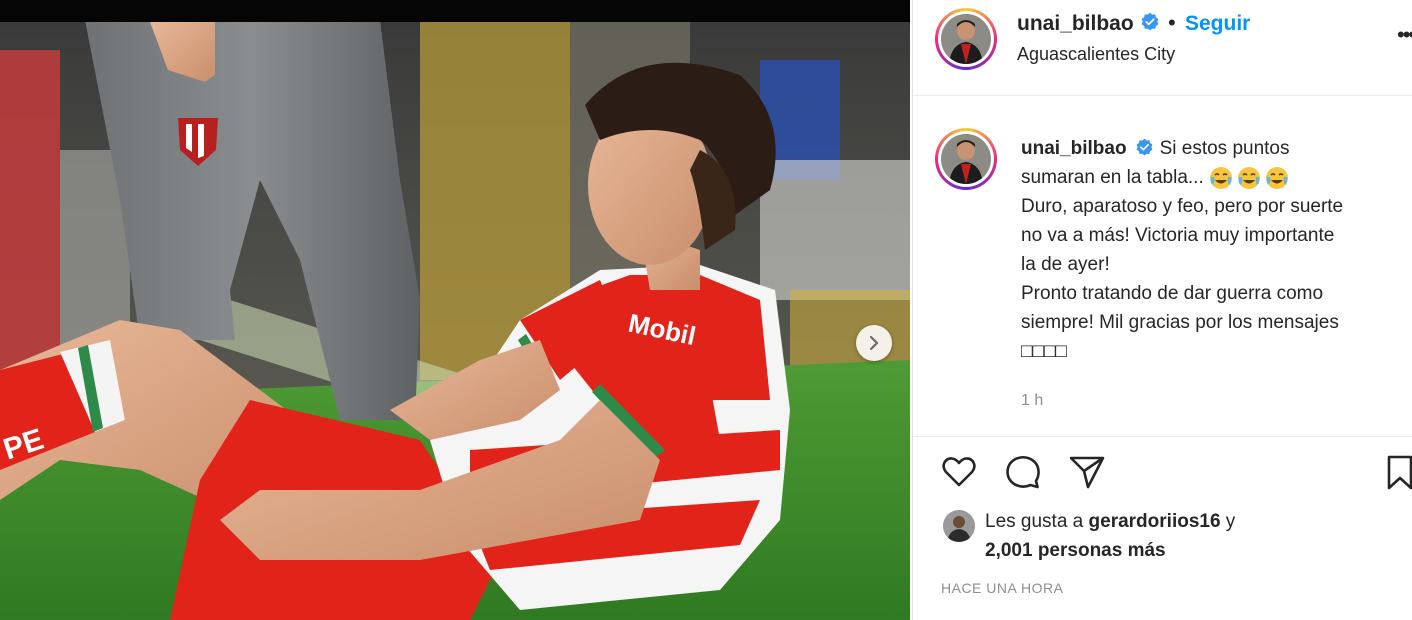  I want to click on emoji-group, so click(1251, 177).